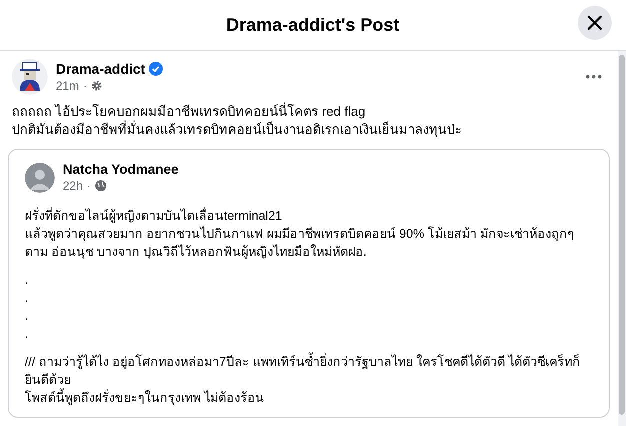 The height and width of the screenshot is (426, 626). What do you see at coordinates (237, 130) in the screenshot?
I see `post-text: ปกติมันต้องมีอาชีพที่มั่นคงแล้วเทรดบิทคอยน์เป็นงานอดิเรกเอาเงินเย็นมาลงทุนป่ะ` at bounding box center [237, 130].